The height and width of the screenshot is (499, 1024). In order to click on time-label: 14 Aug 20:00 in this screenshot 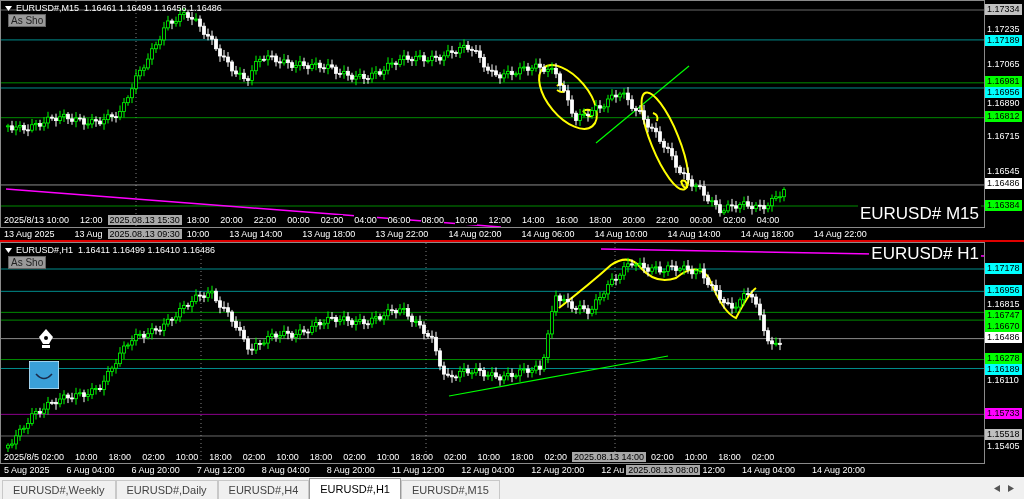, I will do `click(839, 470)`.